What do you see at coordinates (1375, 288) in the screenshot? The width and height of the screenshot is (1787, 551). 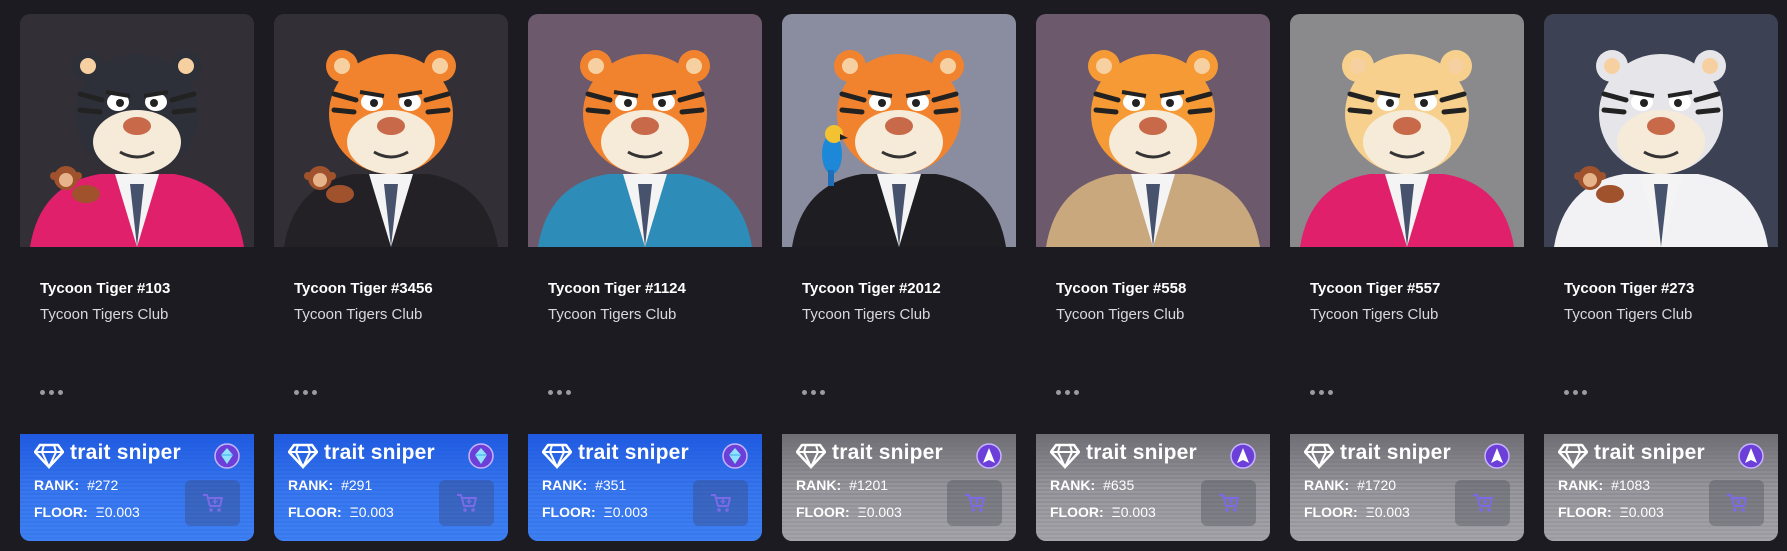 I see `nft-title: Tycoon Tiger #557` at bounding box center [1375, 288].